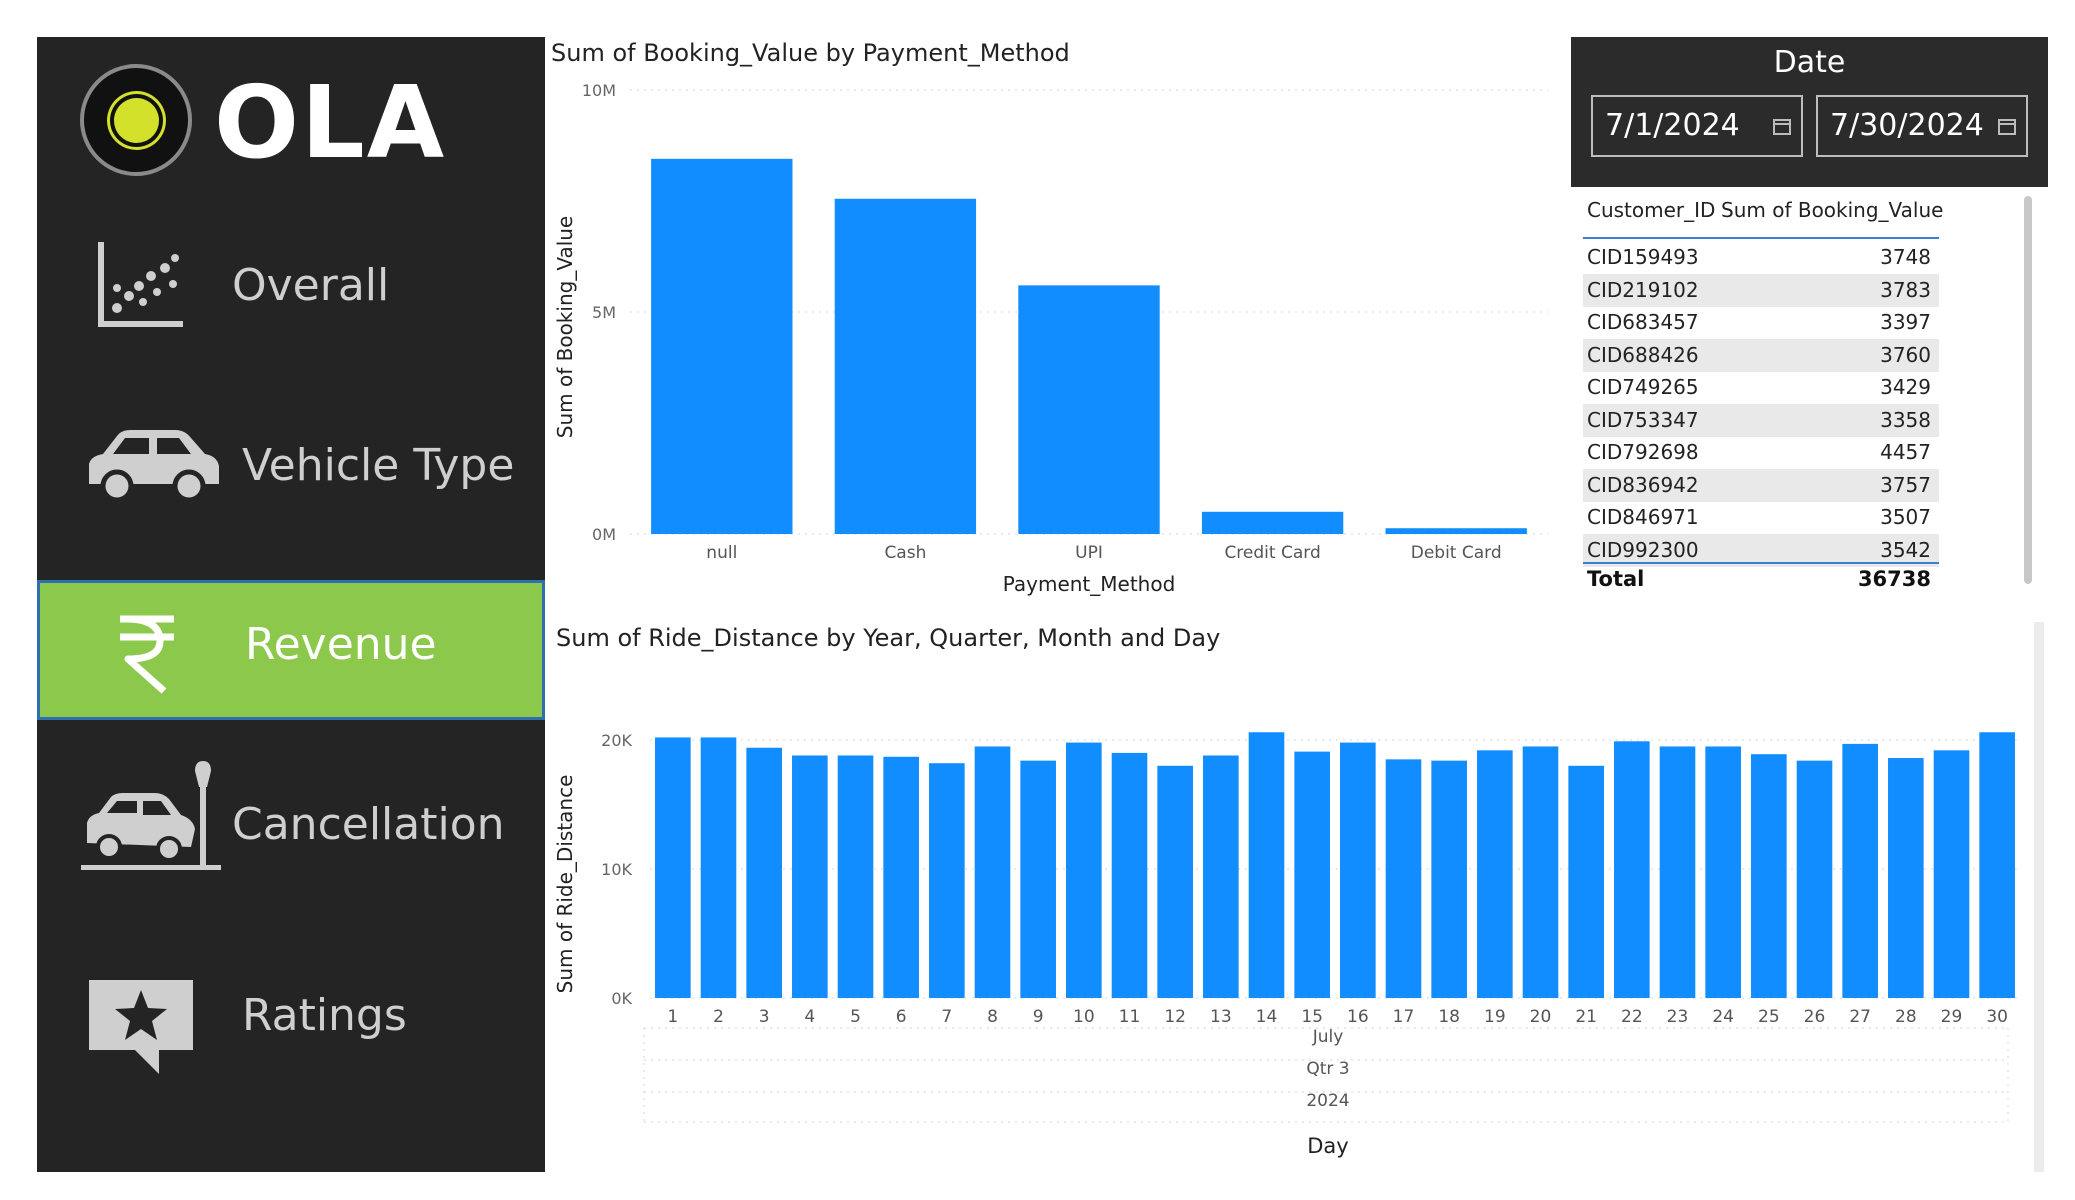 The image size is (2075, 1200). Describe the element at coordinates (368, 824) in the screenshot. I see `nav-label-cancellation: Cancellation` at that location.